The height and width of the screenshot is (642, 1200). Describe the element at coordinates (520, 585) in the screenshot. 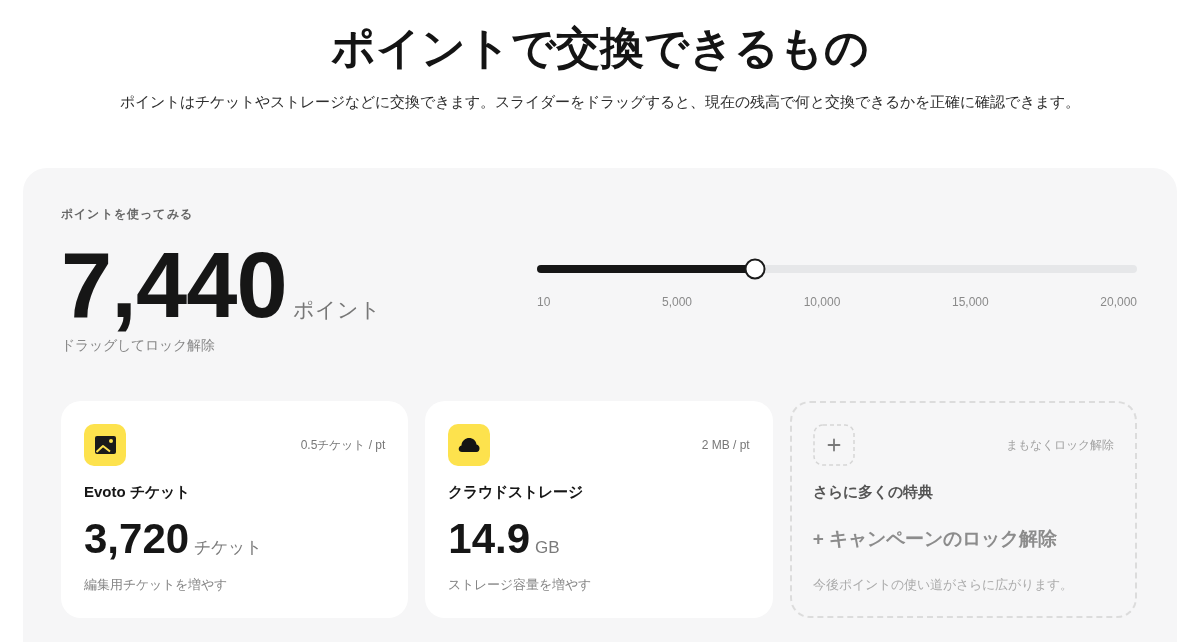

I see `reward-description: ストレージ容量を増やす` at that location.